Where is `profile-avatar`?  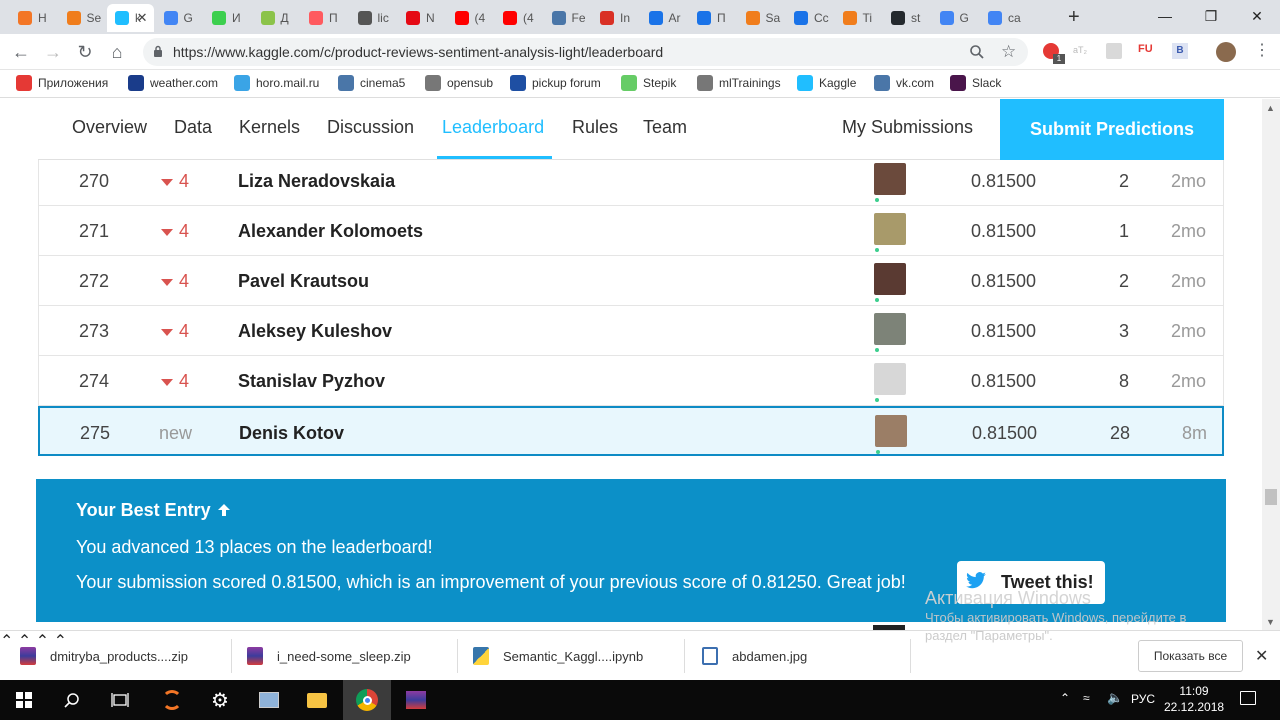 profile-avatar is located at coordinates (1226, 52).